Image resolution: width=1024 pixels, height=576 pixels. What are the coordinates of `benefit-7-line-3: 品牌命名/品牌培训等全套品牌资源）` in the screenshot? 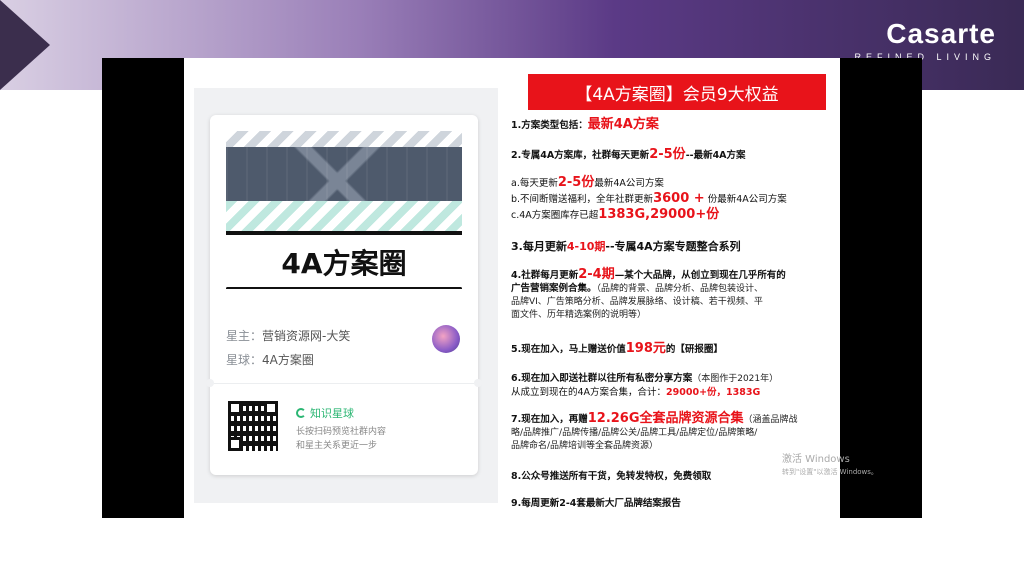 It's located at (585, 446).